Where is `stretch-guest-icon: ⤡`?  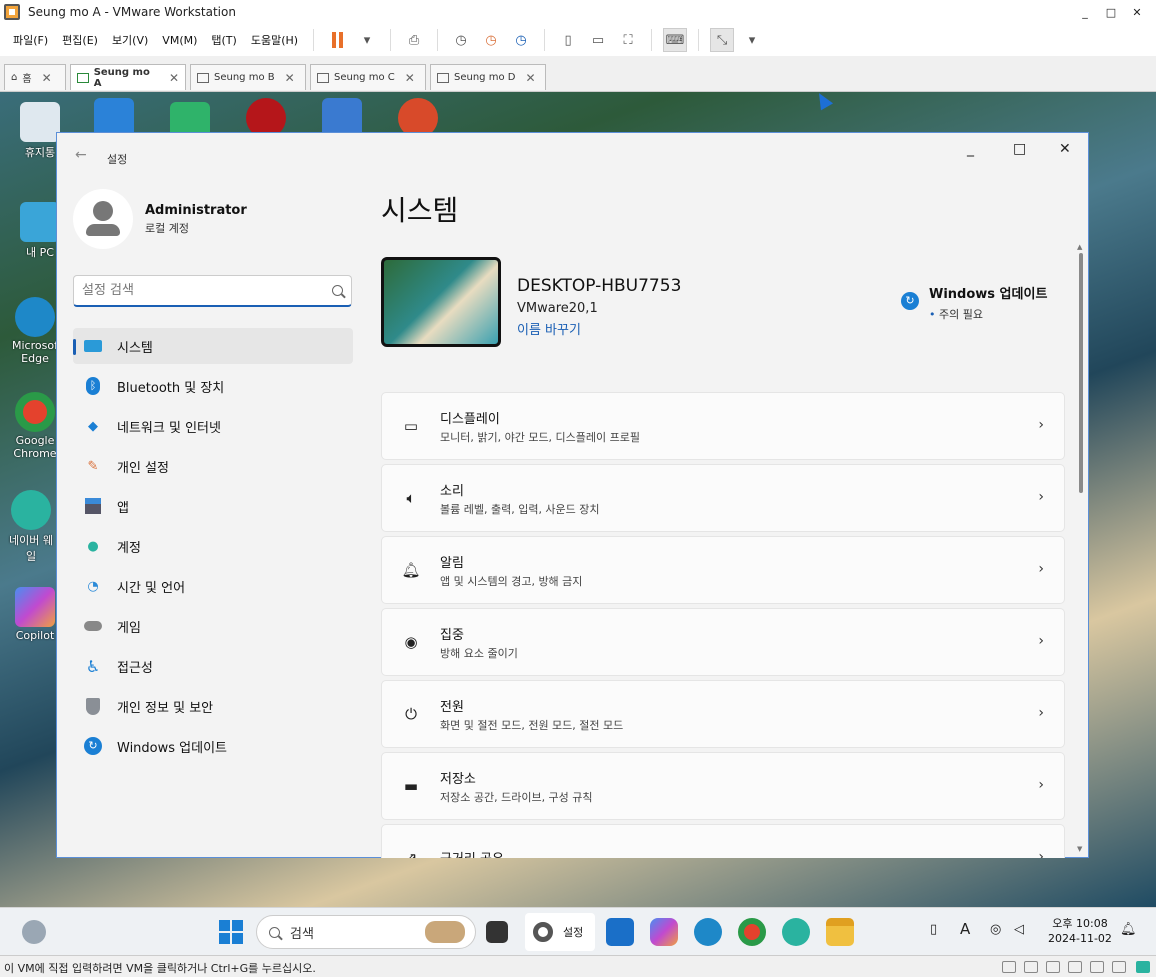
stretch-guest-icon: ⤡ is located at coordinates (722, 40).